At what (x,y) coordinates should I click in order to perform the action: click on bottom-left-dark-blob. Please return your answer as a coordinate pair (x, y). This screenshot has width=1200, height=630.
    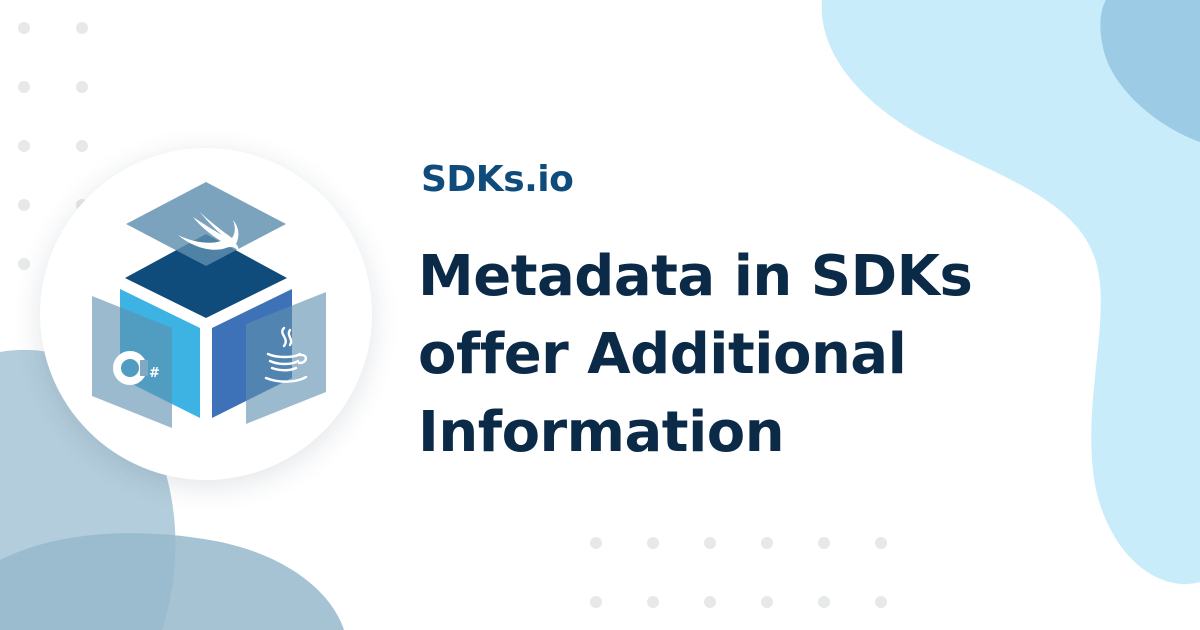
    Looking at the image, I should click on (172, 581).